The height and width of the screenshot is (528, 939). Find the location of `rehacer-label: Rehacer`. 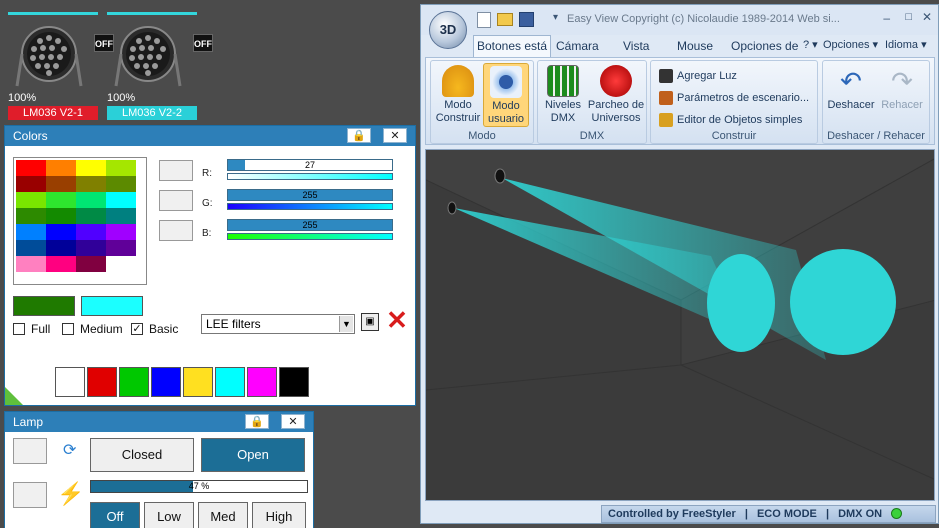

rehacer-label: Rehacer is located at coordinates (902, 105).